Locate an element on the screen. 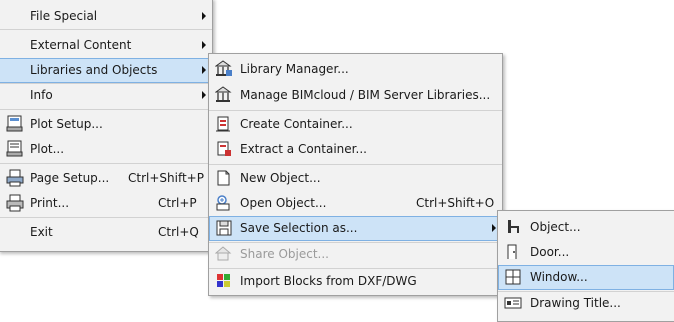 The image size is (674, 322). menu-item-page-setup: Page Setup... Ctrl+Shift+P is located at coordinates (106, 178).